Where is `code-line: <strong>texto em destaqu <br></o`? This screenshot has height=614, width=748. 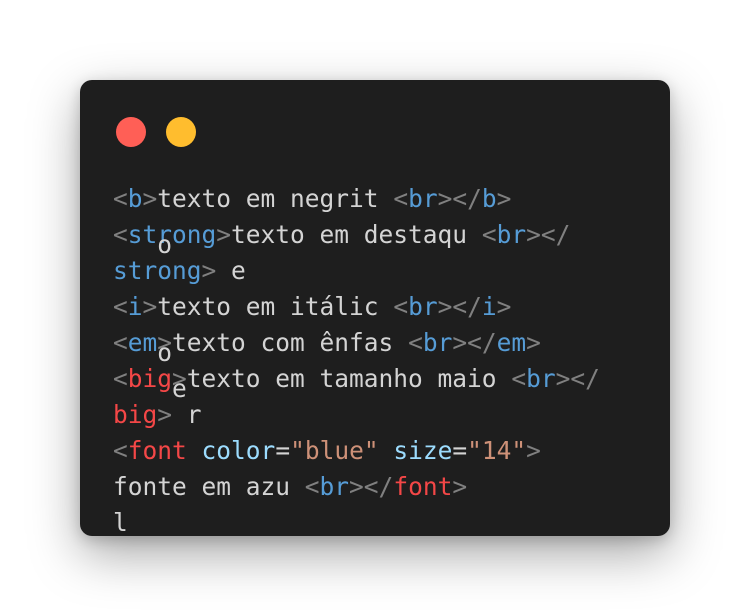 code-line: <strong>texto em destaqu <br></o is located at coordinates (356, 238).